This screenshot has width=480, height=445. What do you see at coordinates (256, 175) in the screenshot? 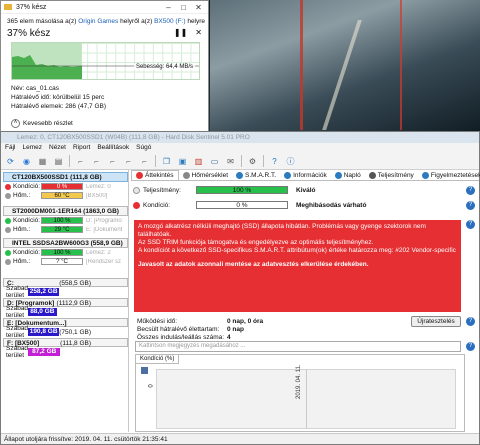
I see `tab-smart: S.M.A.R.T.` at bounding box center [256, 175].